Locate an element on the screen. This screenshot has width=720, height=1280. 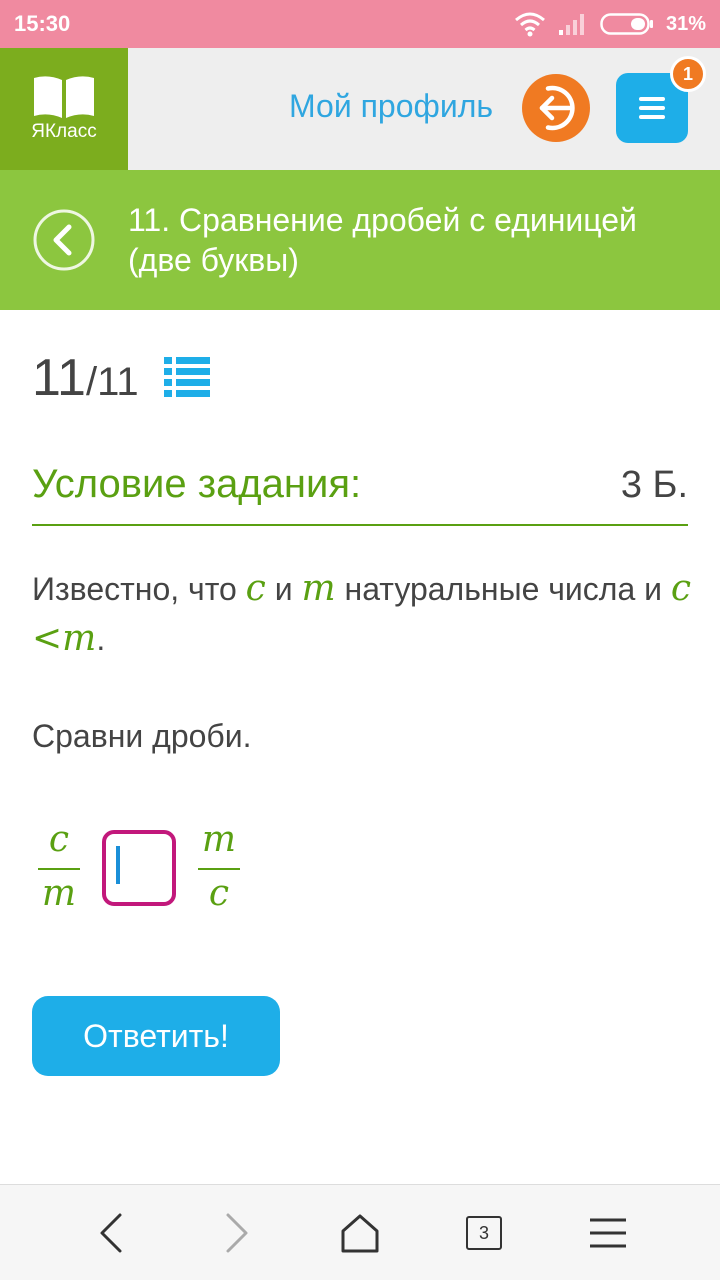
logo-text: ЯКласс is located at coordinates (64, 131).